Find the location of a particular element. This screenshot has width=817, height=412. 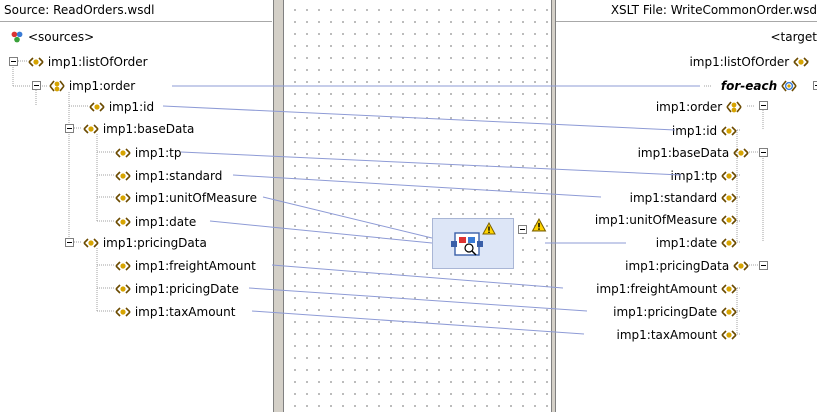

source-node-pricingdata: imp1:pricingData is located at coordinates (145, 242).